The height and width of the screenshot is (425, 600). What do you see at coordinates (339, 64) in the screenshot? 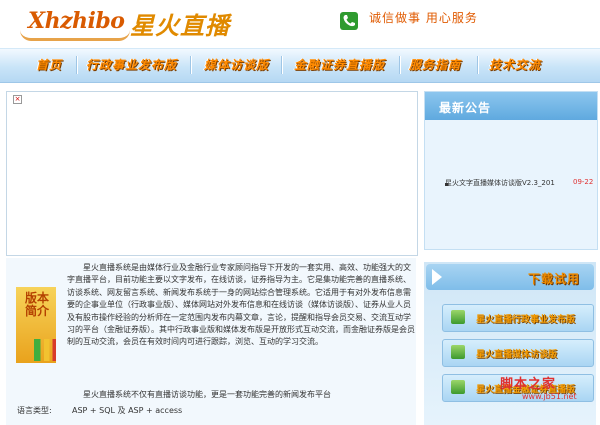
I see `nav-finance-securities-edition: 金融证券直播版` at bounding box center [339, 64].